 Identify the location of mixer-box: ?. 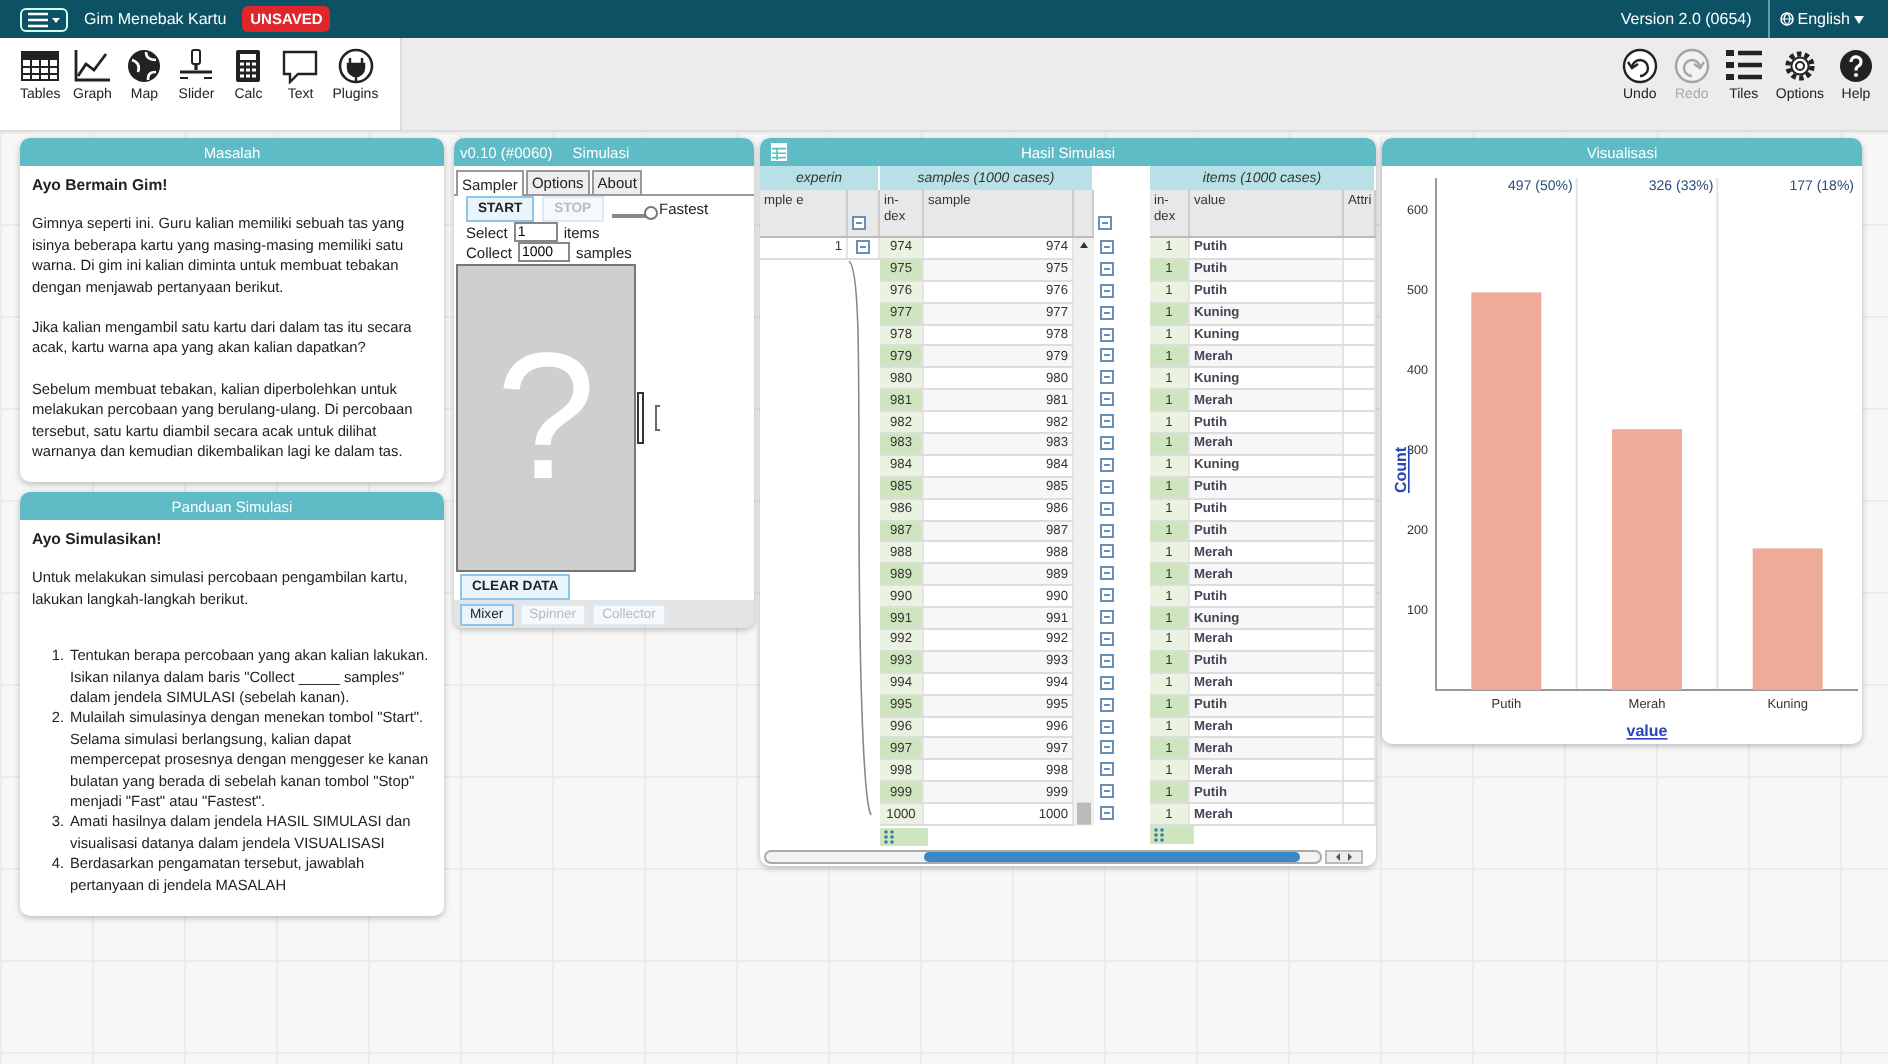
(546, 418).